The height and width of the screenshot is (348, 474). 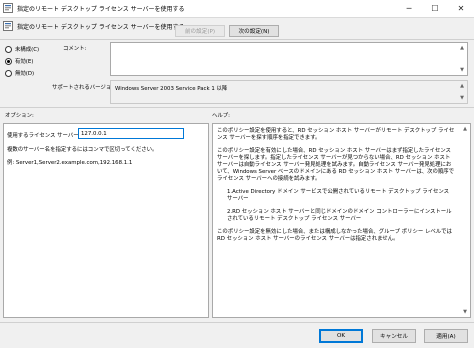 I want to click on help-header: ヘルプ:, so click(x=221, y=116).